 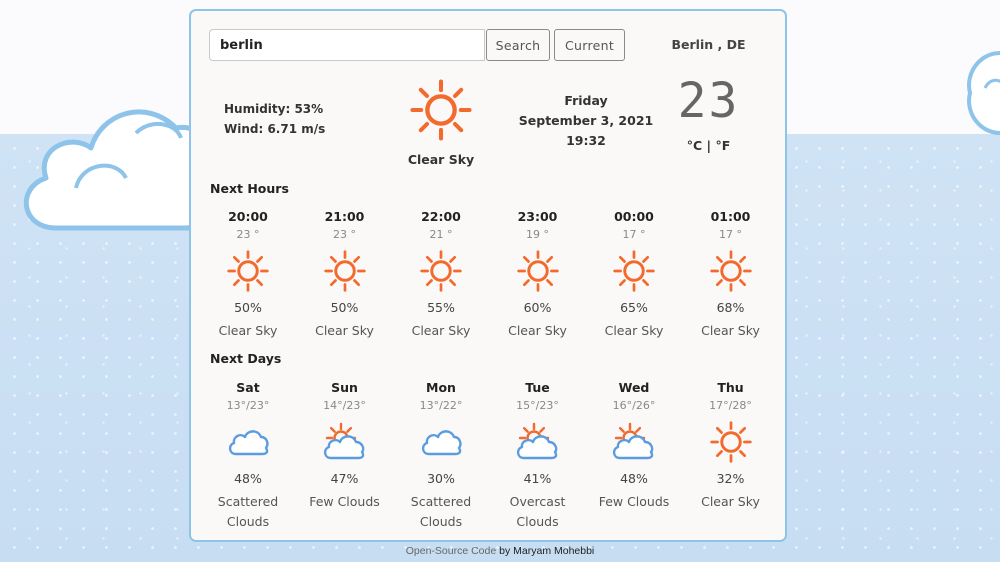 I want to click on day-item: Sun 14°/23° 47% Few Clouds, so click(x=345, y=446).